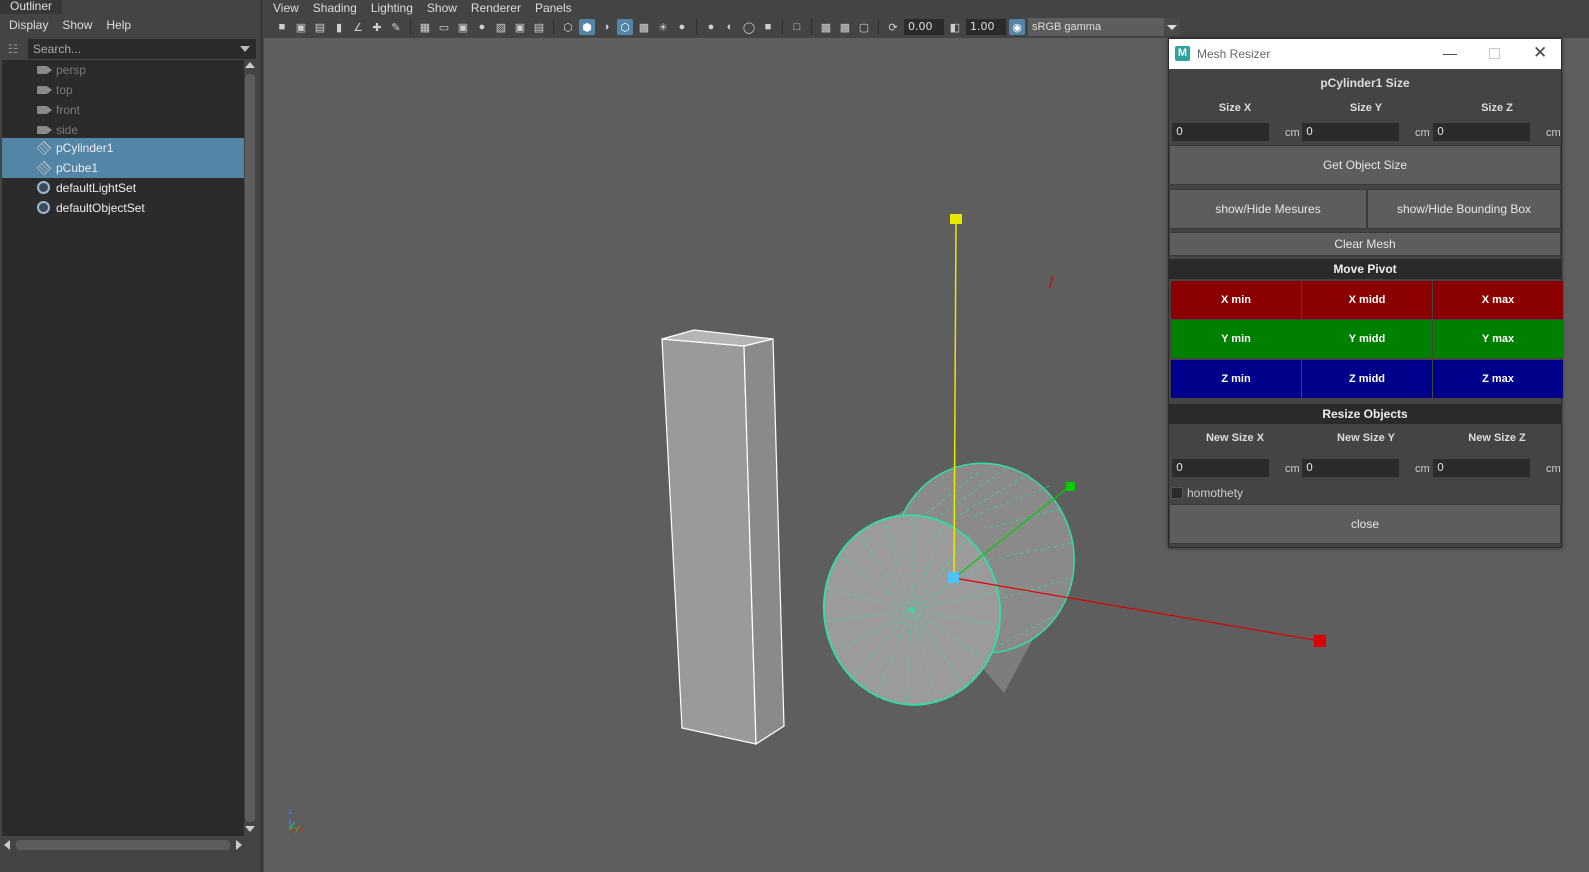  What do you see at coordinates (1177, 493) in the screenshot?
I see `homothety-checkbox` at bounding box center [1177, 493].